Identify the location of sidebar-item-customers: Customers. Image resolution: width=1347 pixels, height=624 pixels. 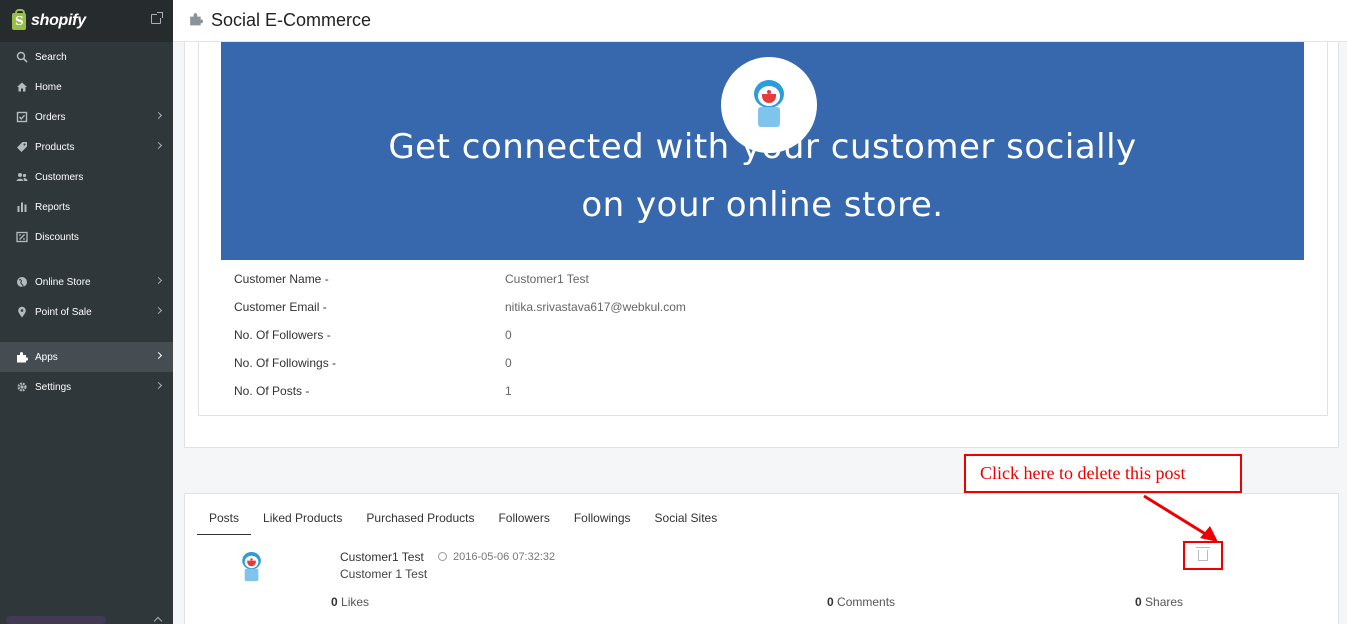
(86, 177).